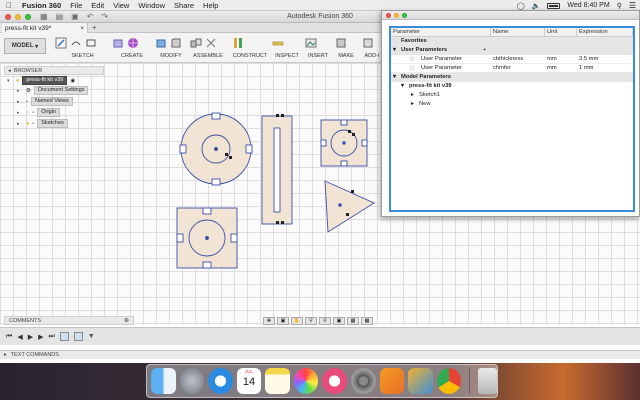  I want to click on model-root-row: ▾ press-fit kit v39, so click(512, 86).